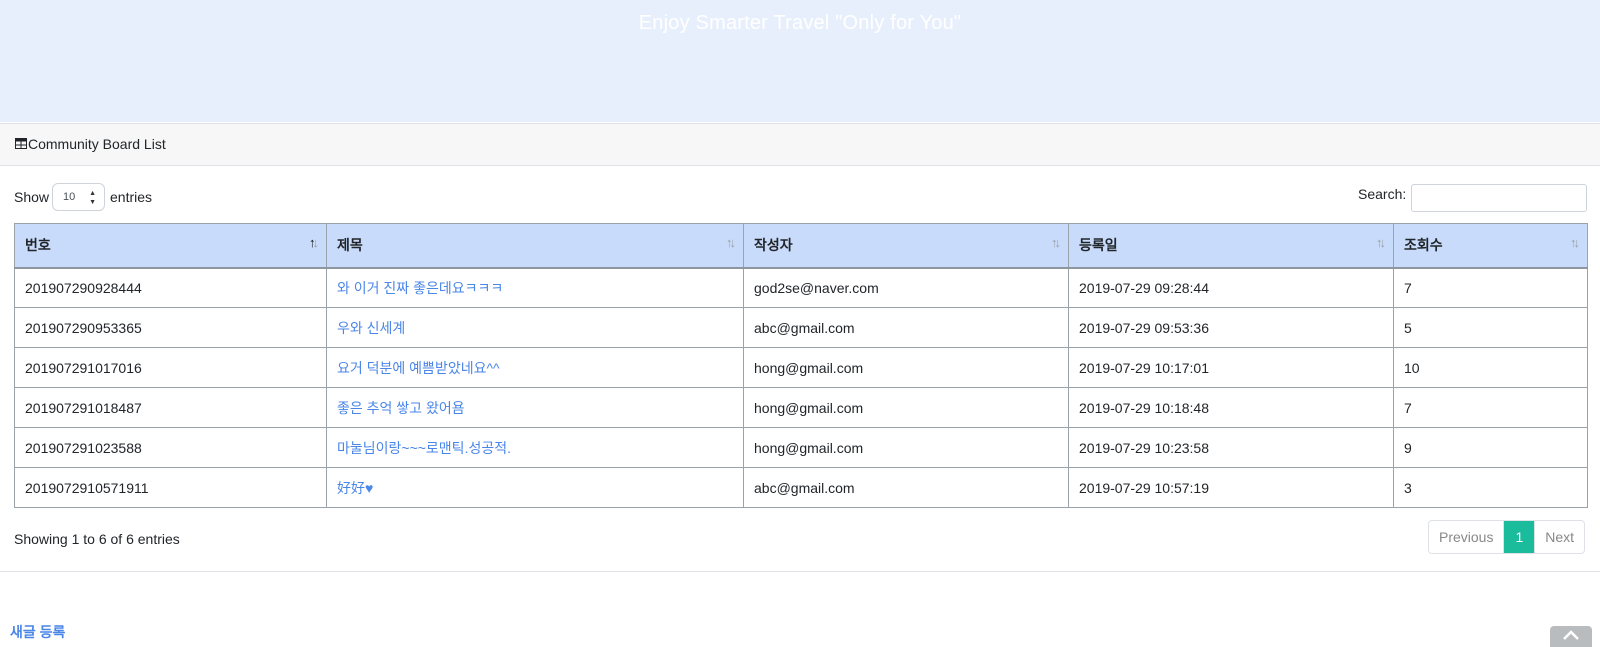 The width and height of the screenshot is (1600, 647). Describe the element at coordinates (69, 197) in the screenshot. I see `page-length-value: 10` at that location.